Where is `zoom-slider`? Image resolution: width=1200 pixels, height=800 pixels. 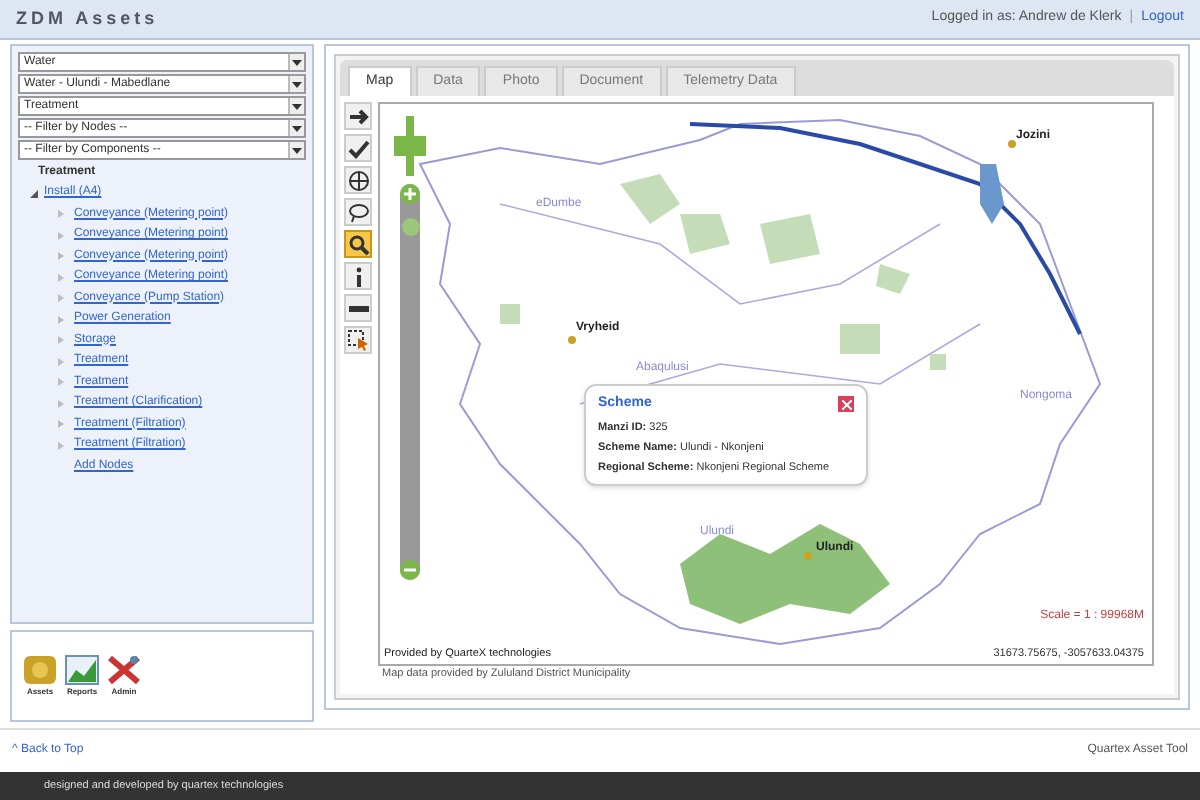
zoom-slider is located at coordinates (410, 348).